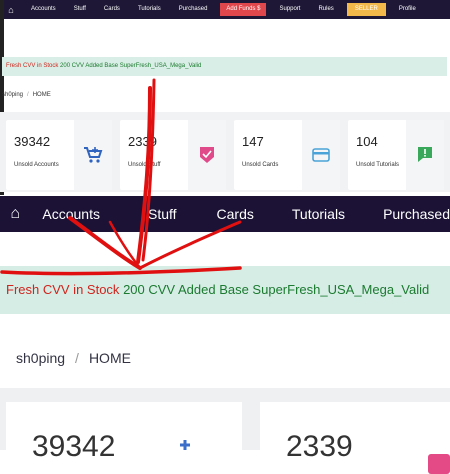  Describe the element at coordinates (173, 155) in the screenshot. I see `stat-card-stuff: 2339 Unsold Stuff` at that location.